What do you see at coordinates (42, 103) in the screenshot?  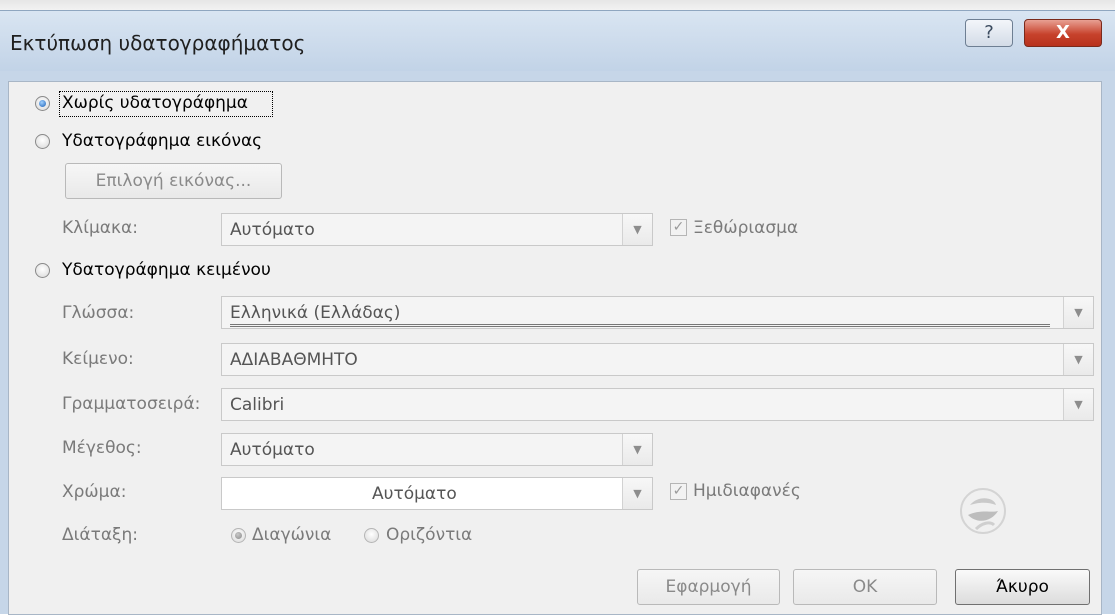 I see `no-watermark-radio` at bounding box center [42, 103].